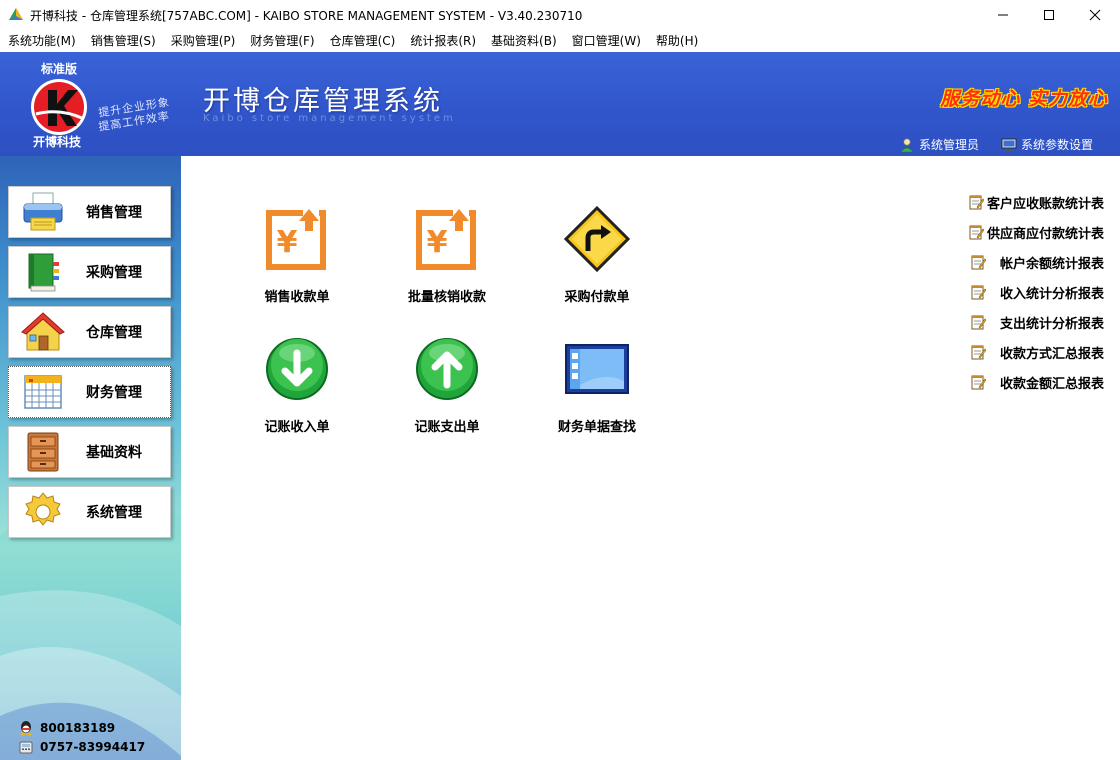  Describe the element at coordinates (59, 69) in the screenshot. I see `edition-label: 标准版` at that location.